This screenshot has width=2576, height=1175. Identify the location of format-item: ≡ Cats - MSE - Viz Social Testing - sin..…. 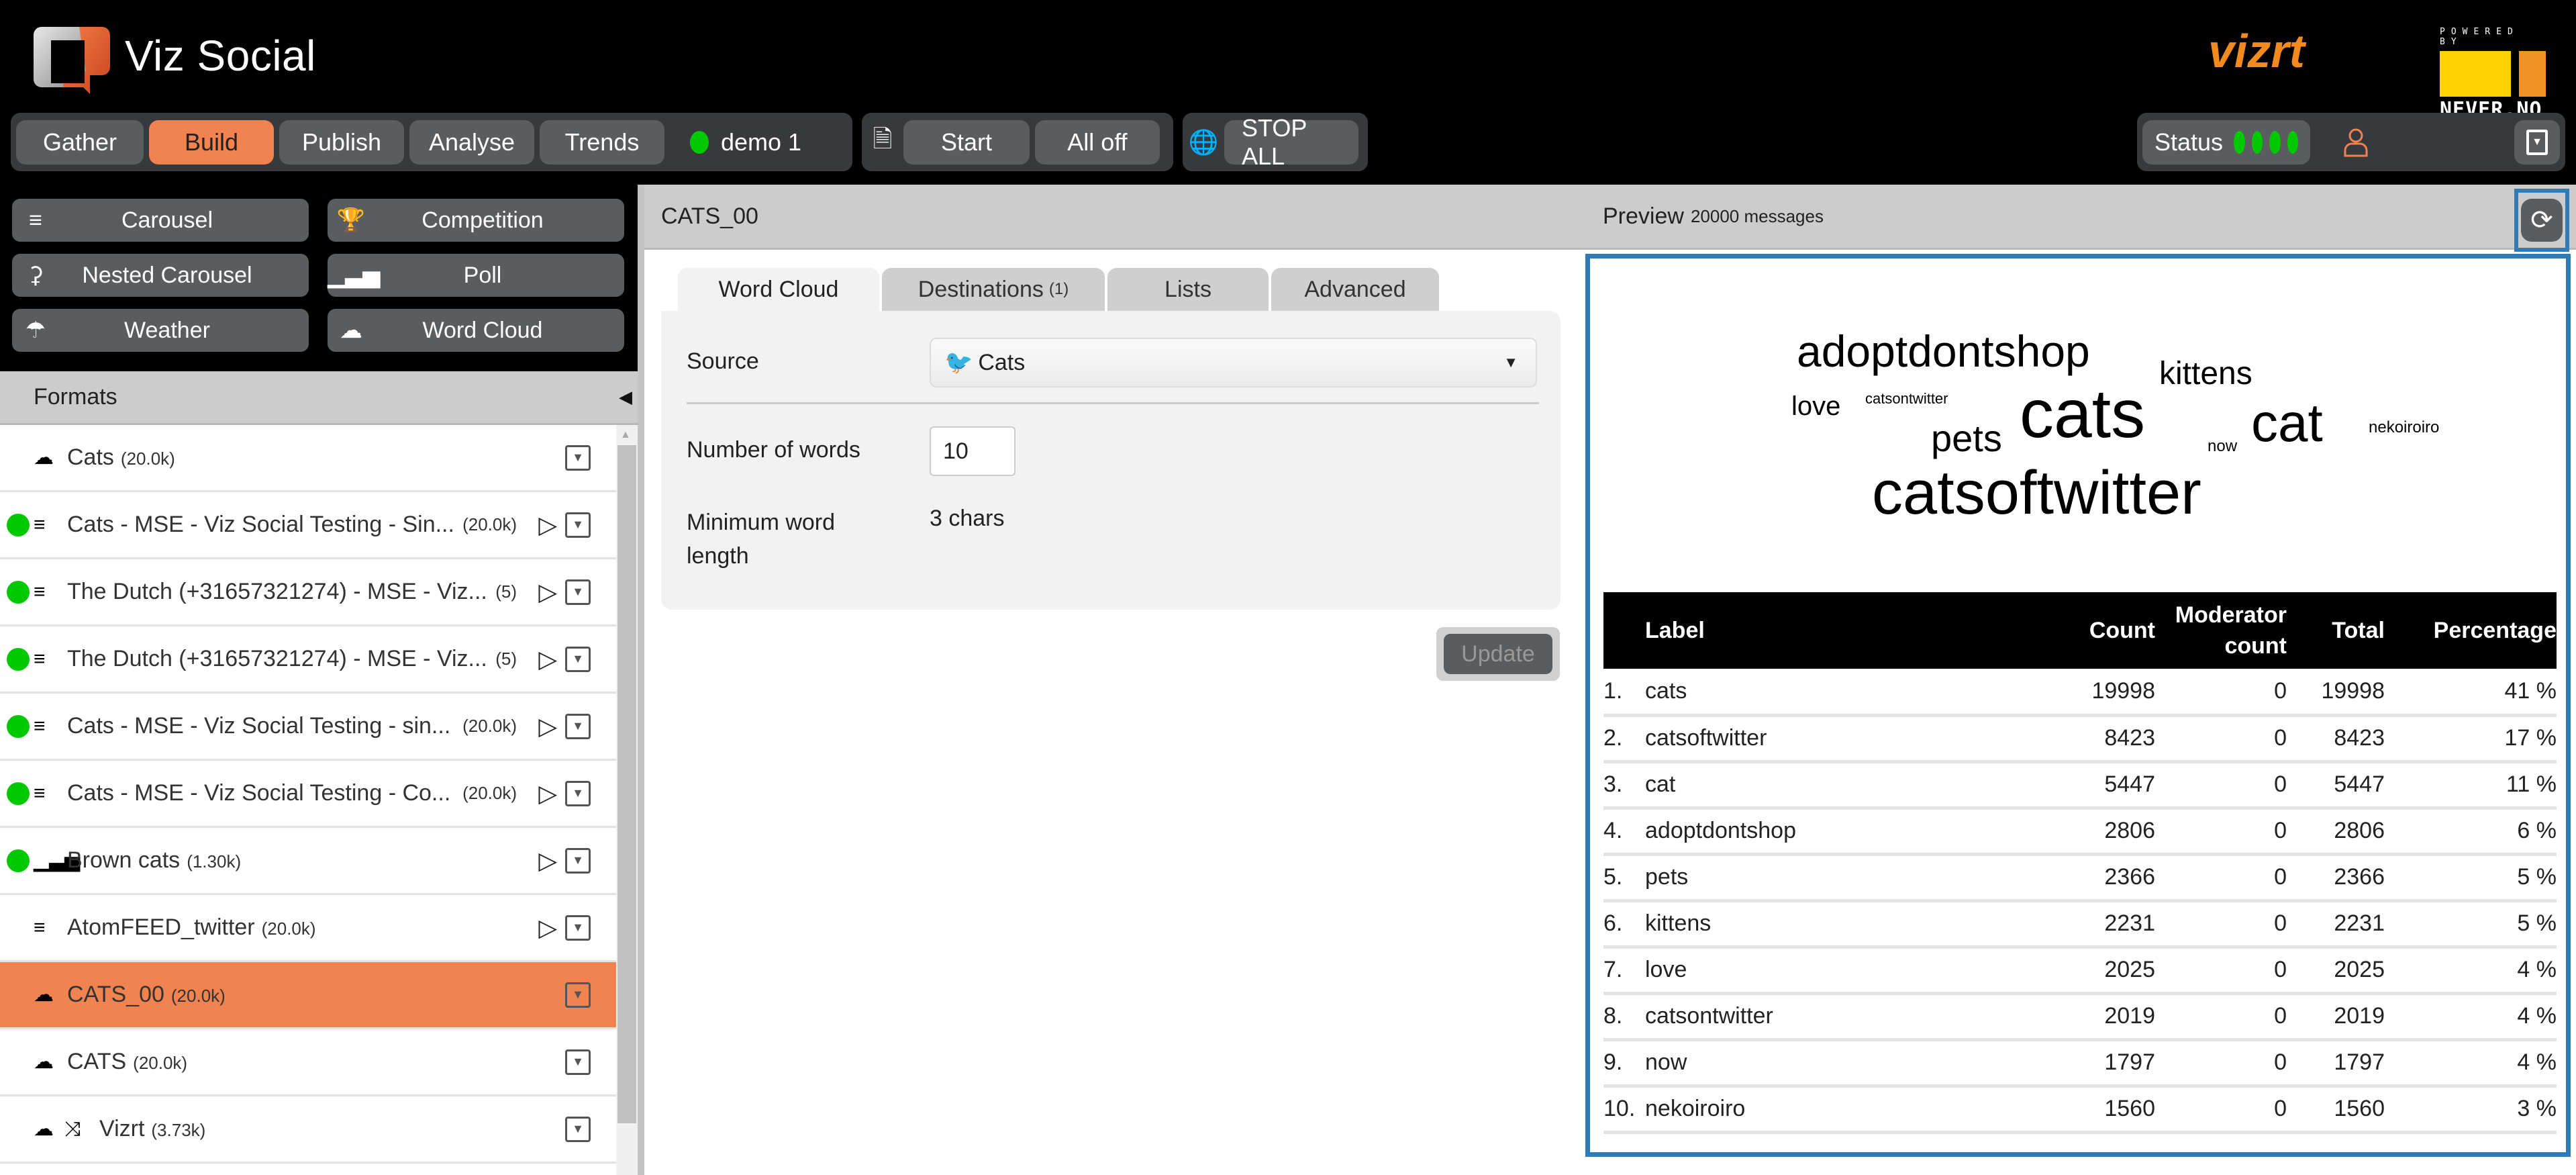
(308, 727).